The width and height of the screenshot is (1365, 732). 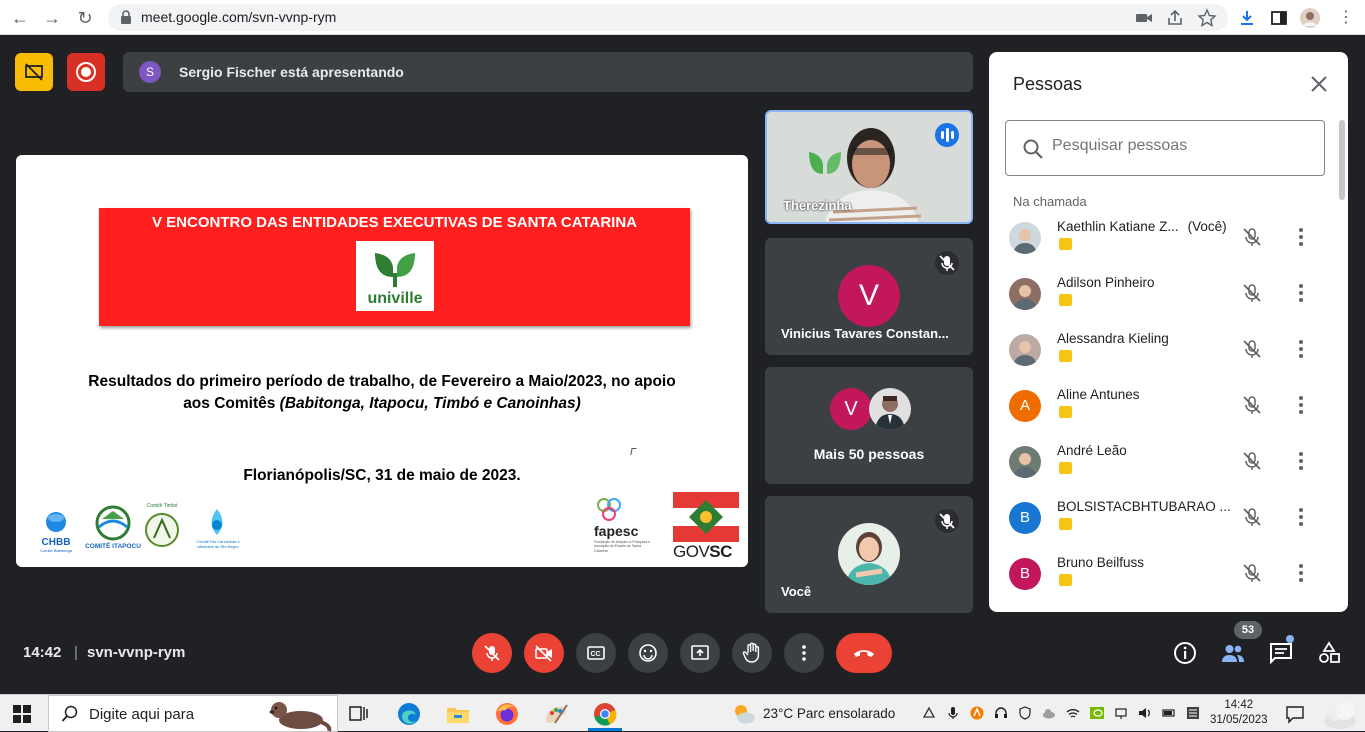 What do you see at coordinates (829, 713) in the screenshot?
I see `weather-text: 23°C Parc ensolarado` at bounding box center [829, 713].